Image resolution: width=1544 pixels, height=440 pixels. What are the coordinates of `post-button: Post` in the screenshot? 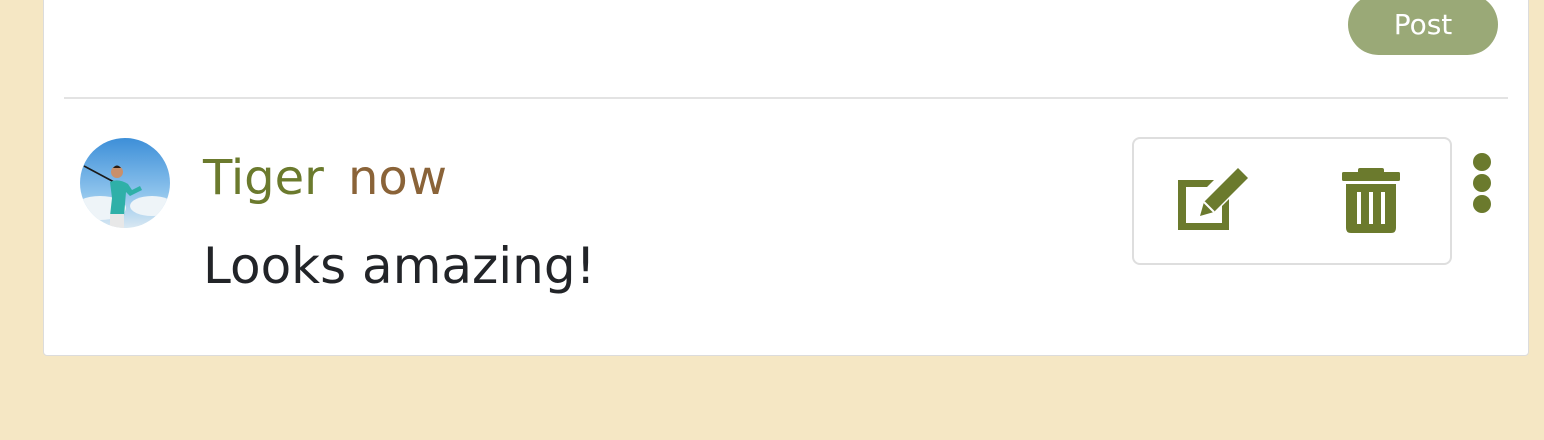 It's located at (1423, 27).